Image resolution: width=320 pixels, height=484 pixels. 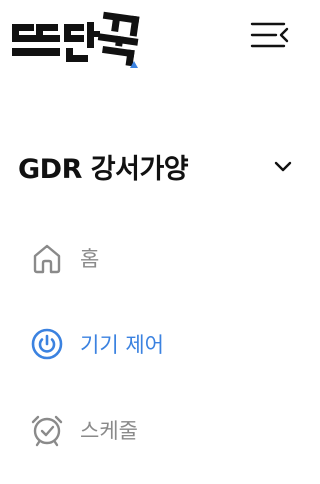 What do you see at coordinates (150, 430) in the screenshot?
I see `nav-item-schedule: 스케줄` at bounding box center [150, 430].